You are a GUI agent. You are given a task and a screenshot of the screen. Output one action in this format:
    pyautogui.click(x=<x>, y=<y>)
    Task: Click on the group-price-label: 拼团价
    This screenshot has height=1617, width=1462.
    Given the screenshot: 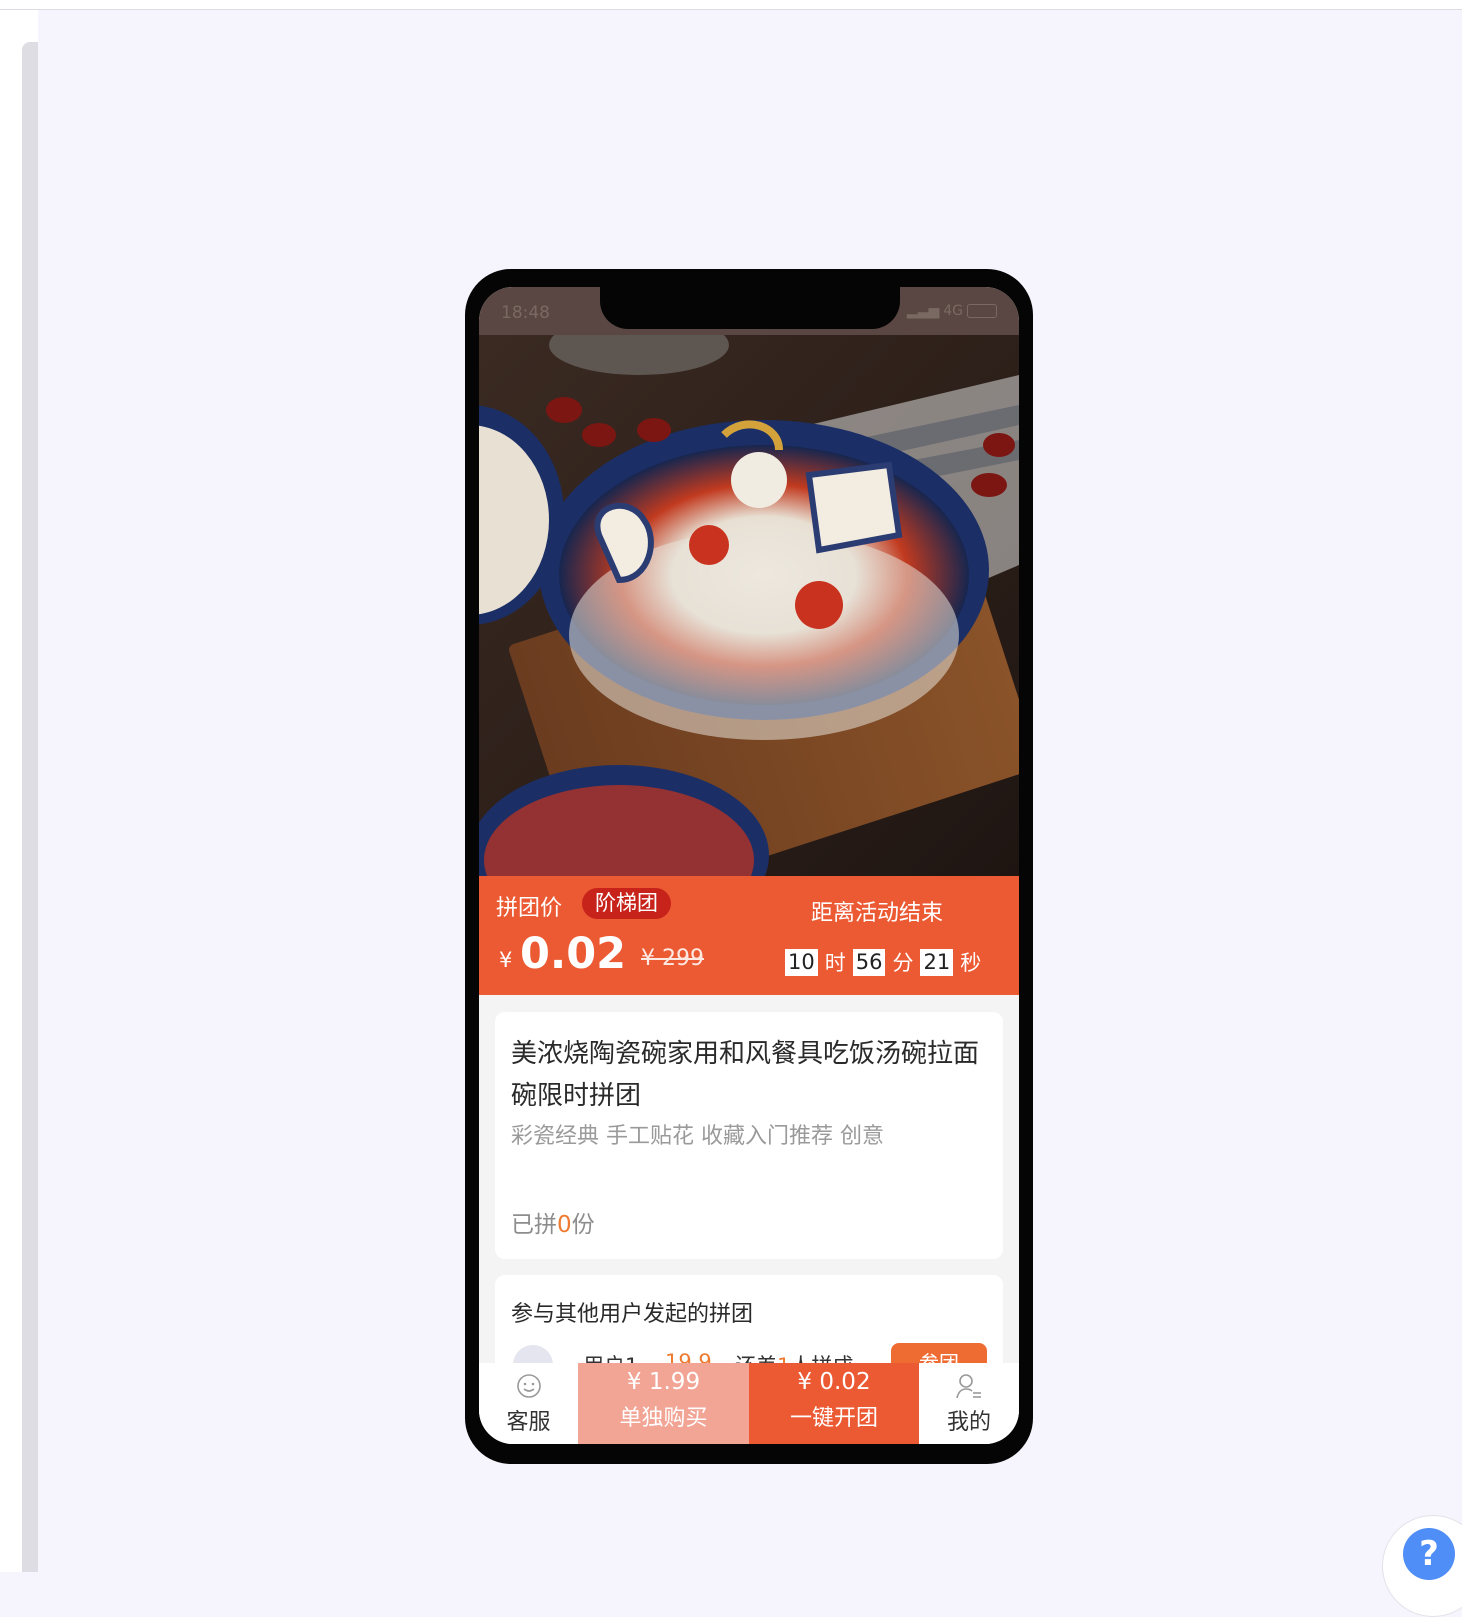 What is the action you would take?
    pyautogui.click(x=529, y=908)
    